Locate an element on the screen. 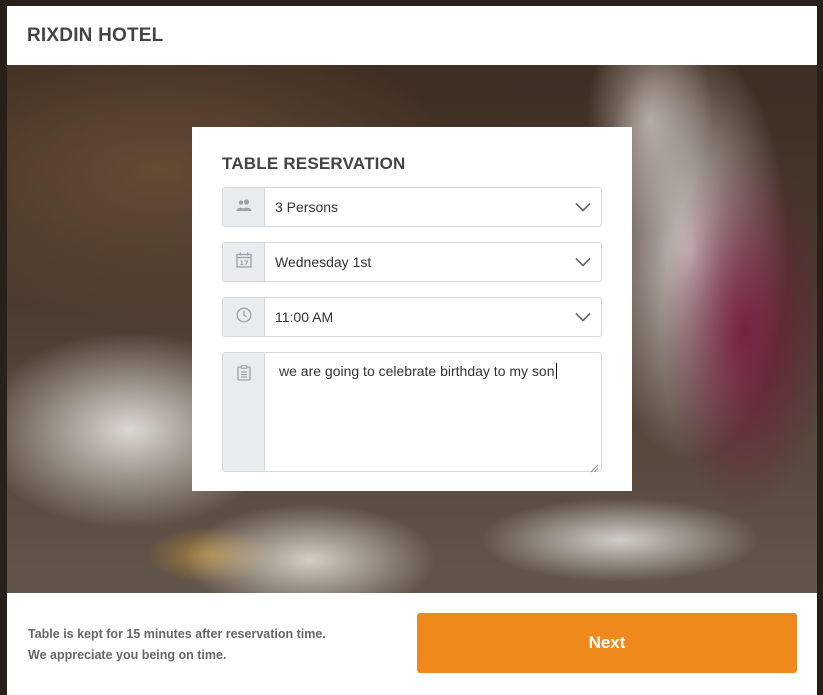 This screenshot has height=695, width=823. reservation-title: TABLE RESERVATION is located at coordinates (314, 163).